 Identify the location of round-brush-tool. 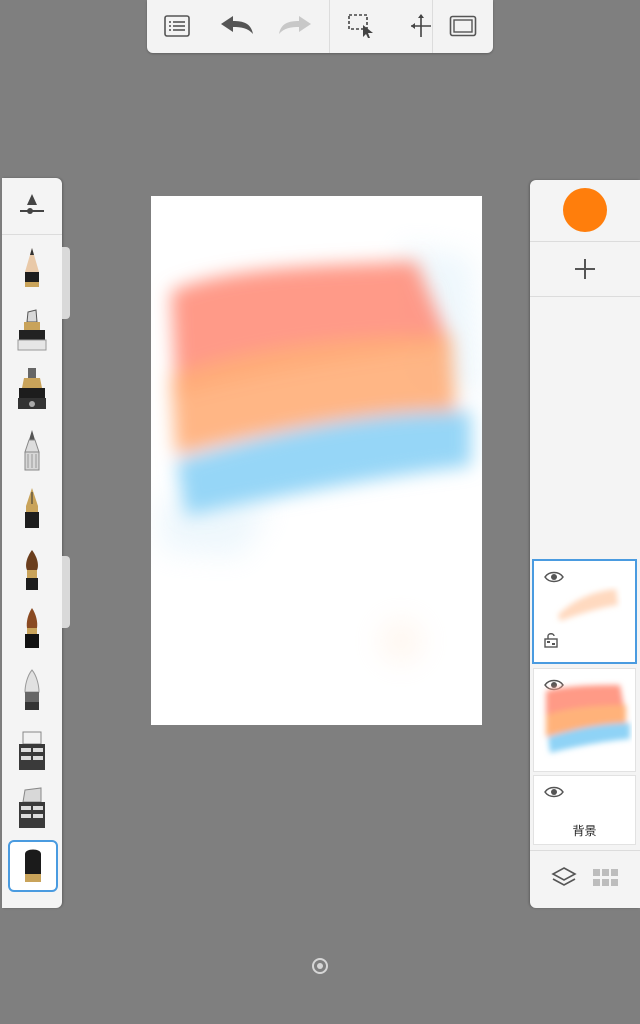
(32, 571).